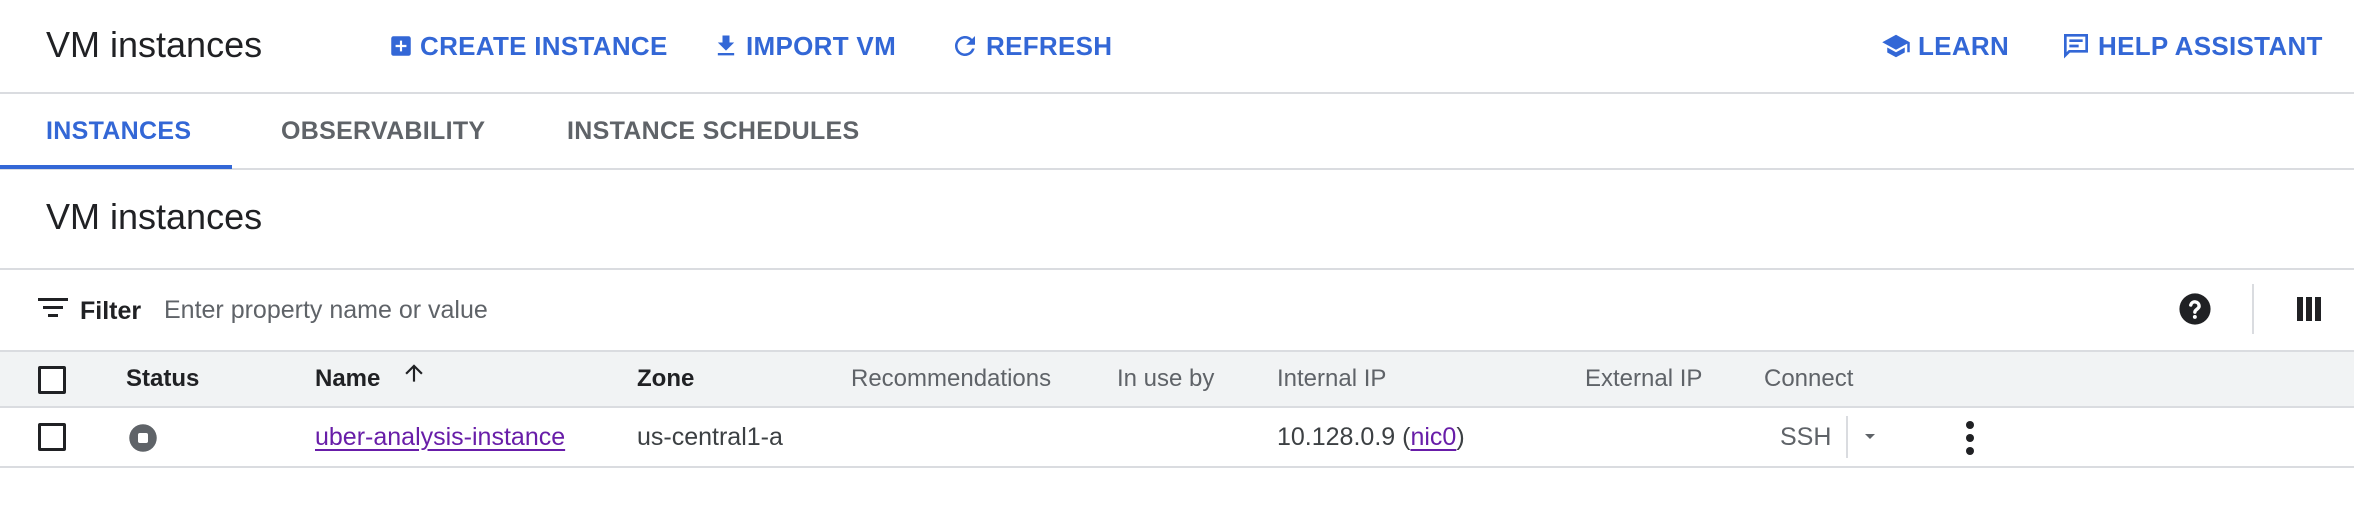 Image resolution: width=2354 pixels, height=506 pixels. I want to click on internal-ip-value: 10.128.0.9, so click(1336, 437).